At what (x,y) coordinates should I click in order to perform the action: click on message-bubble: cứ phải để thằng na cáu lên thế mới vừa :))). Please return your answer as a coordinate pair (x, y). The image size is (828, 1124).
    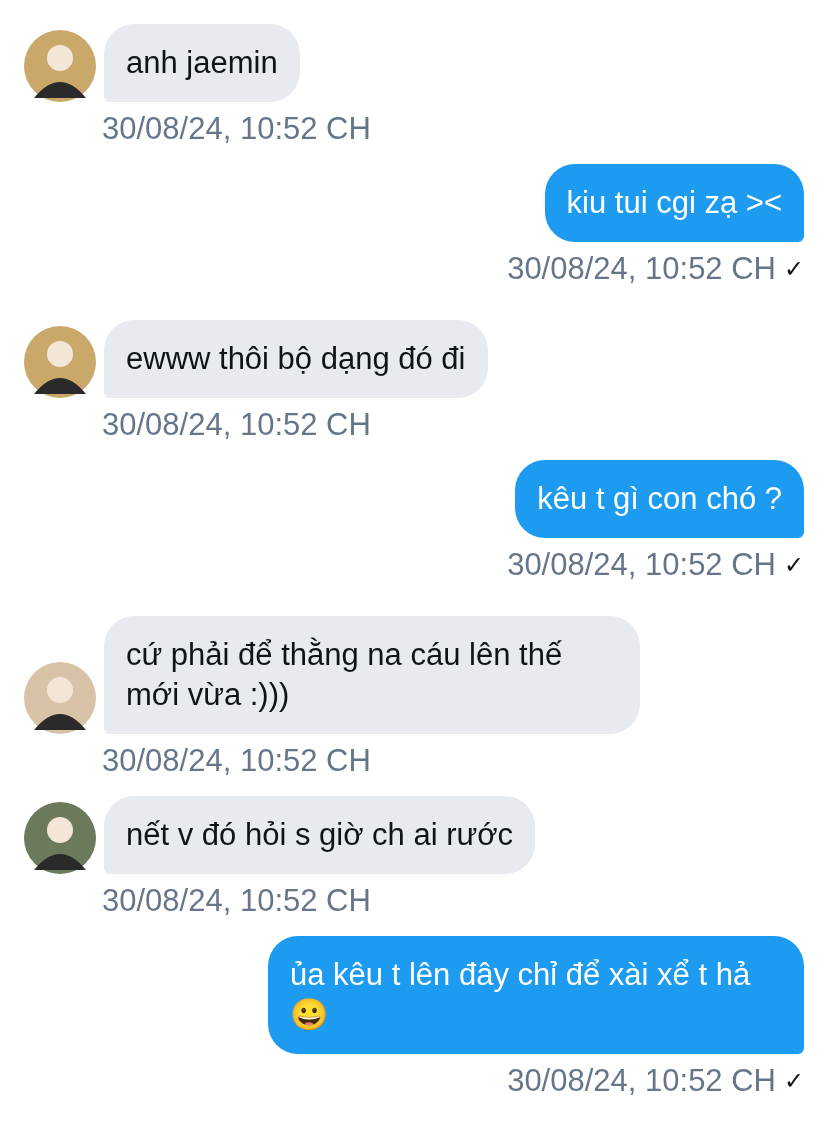
    Looking at the image, I should click on (372, 675).